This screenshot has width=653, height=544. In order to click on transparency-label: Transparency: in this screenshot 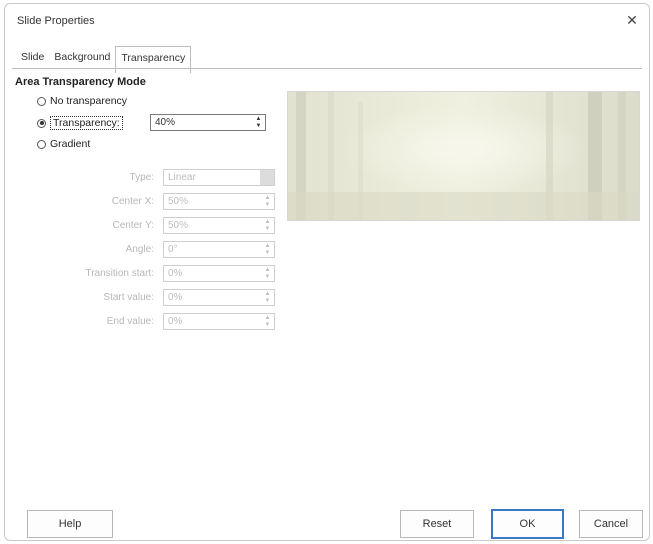, I will do `click(86, 123)`.